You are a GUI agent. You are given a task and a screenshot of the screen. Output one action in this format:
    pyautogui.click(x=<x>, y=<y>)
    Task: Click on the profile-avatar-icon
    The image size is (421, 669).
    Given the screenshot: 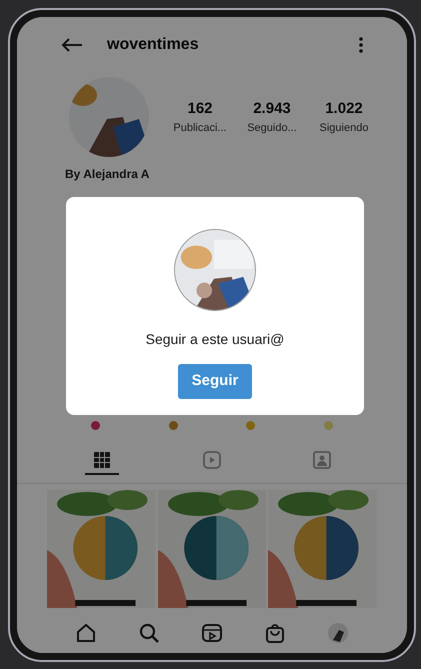 What is the action you would take?
    pyautogui.click(x=338, y=633)
    